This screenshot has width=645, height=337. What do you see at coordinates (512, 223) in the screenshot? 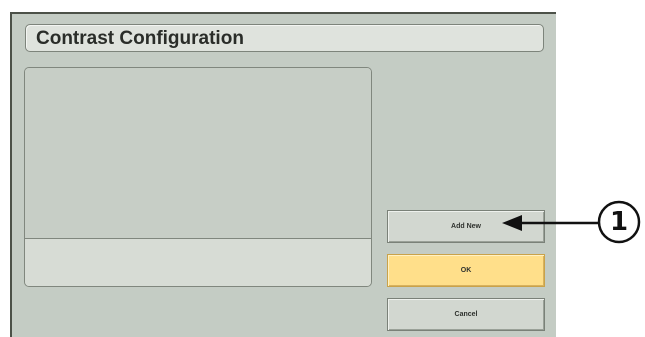
I see `callout-arrowhead-icon` at bounding box center [512, 223].